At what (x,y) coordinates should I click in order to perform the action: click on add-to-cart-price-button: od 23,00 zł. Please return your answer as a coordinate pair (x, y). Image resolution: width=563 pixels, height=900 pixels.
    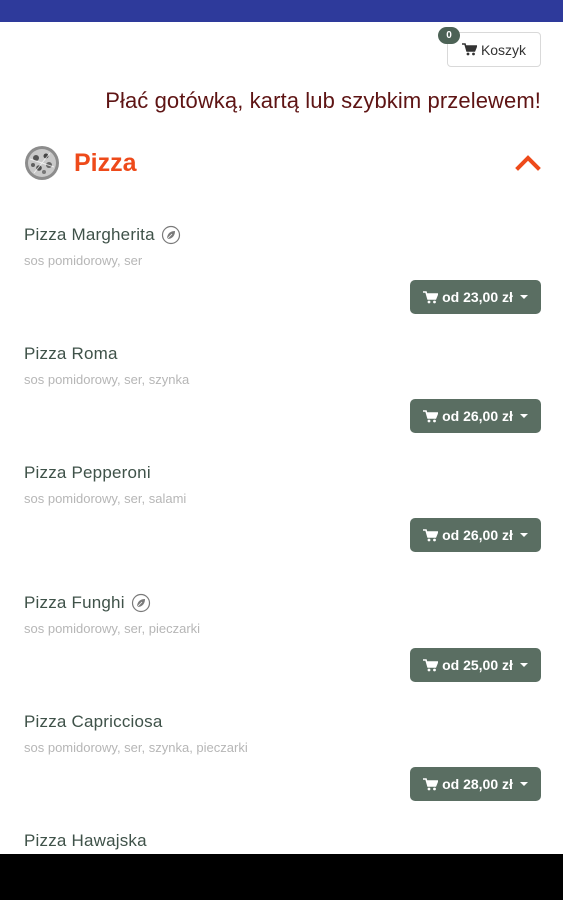
    Looking at the image, I should click on (475, 297).